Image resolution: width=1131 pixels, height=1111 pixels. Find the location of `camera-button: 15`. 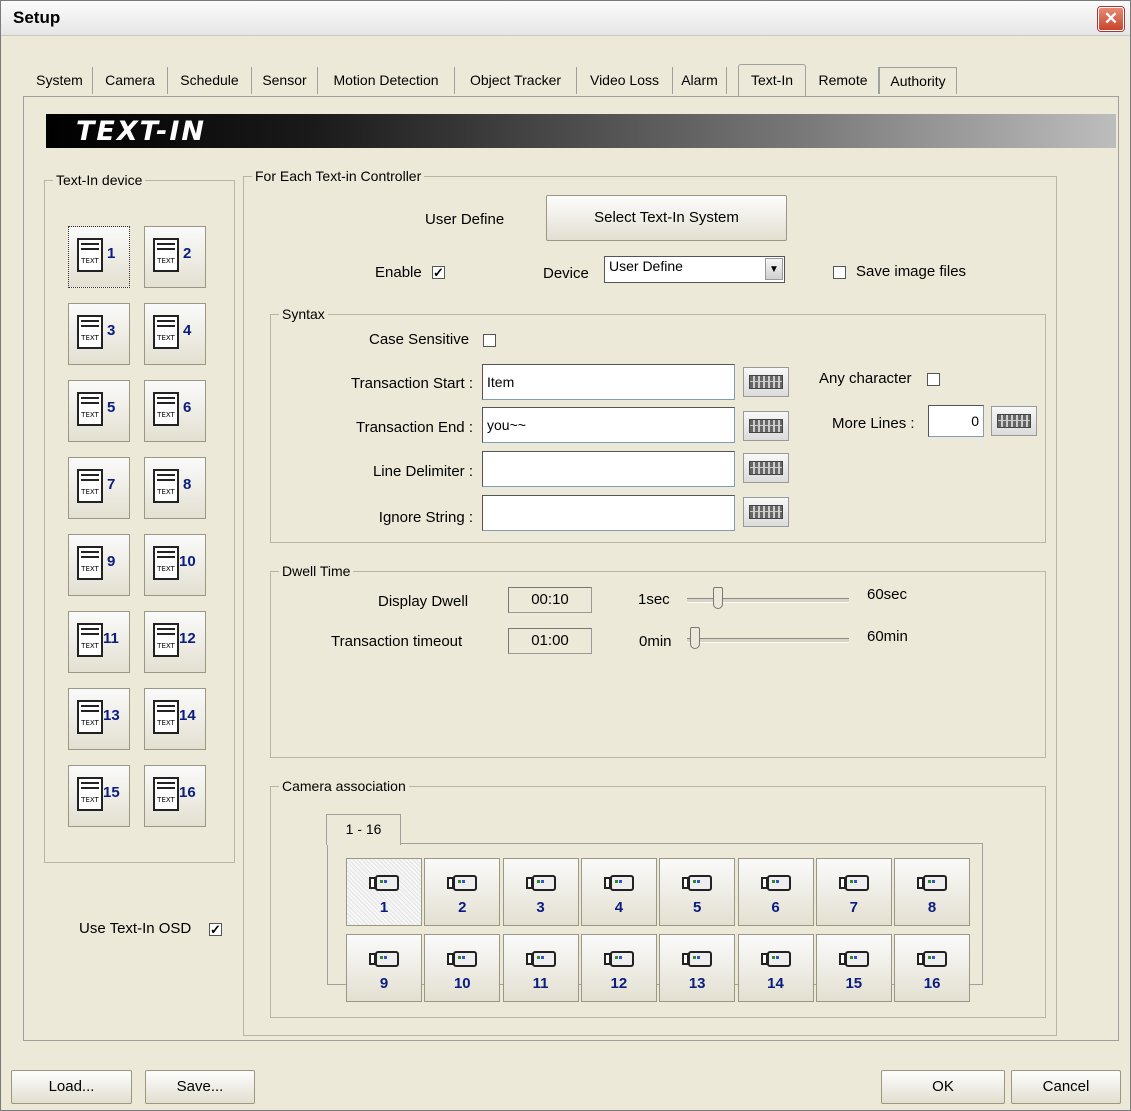

camera-button: 15 is located at coordinates (853, 968).